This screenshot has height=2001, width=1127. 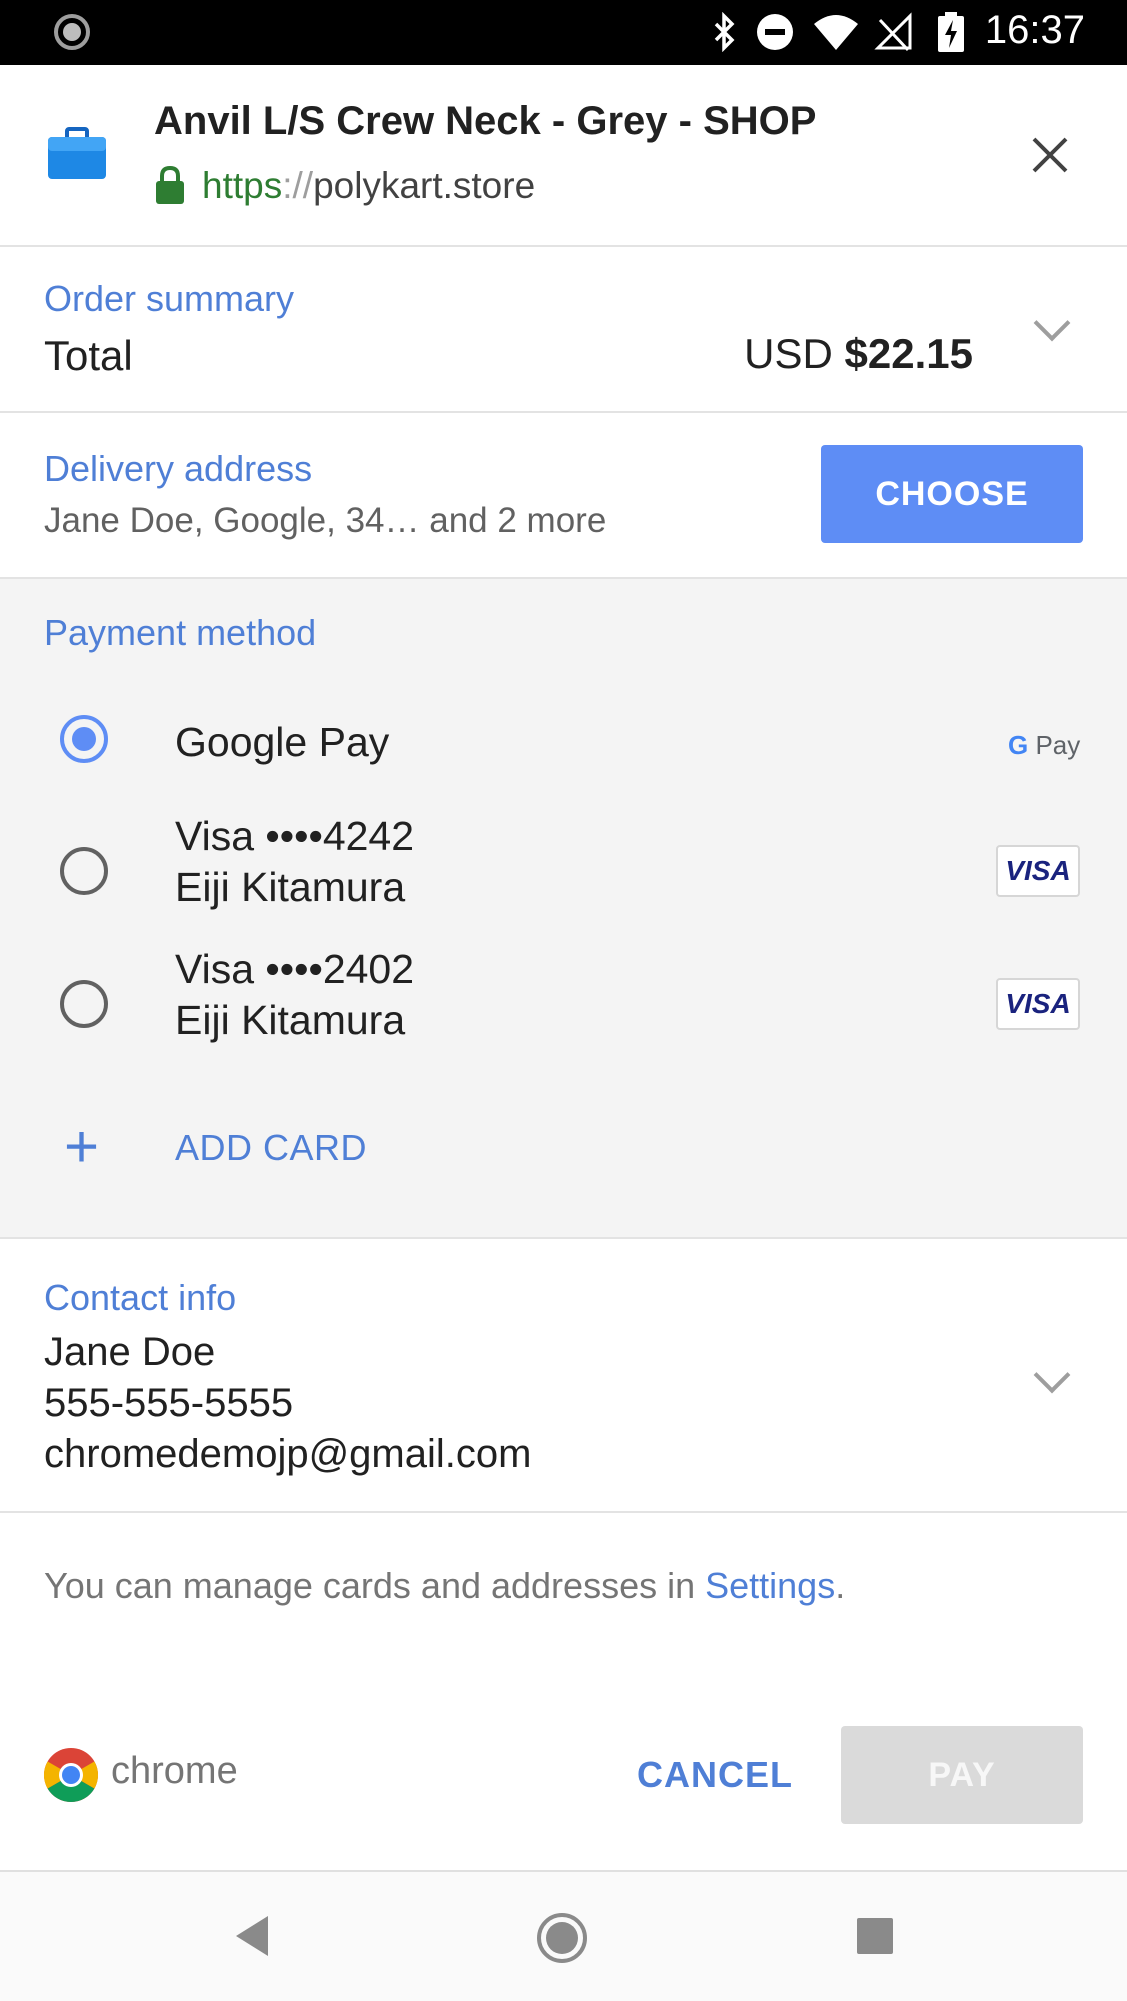 I want to click on add-card-label: ADD CARD, so click(x=271, y=1147).